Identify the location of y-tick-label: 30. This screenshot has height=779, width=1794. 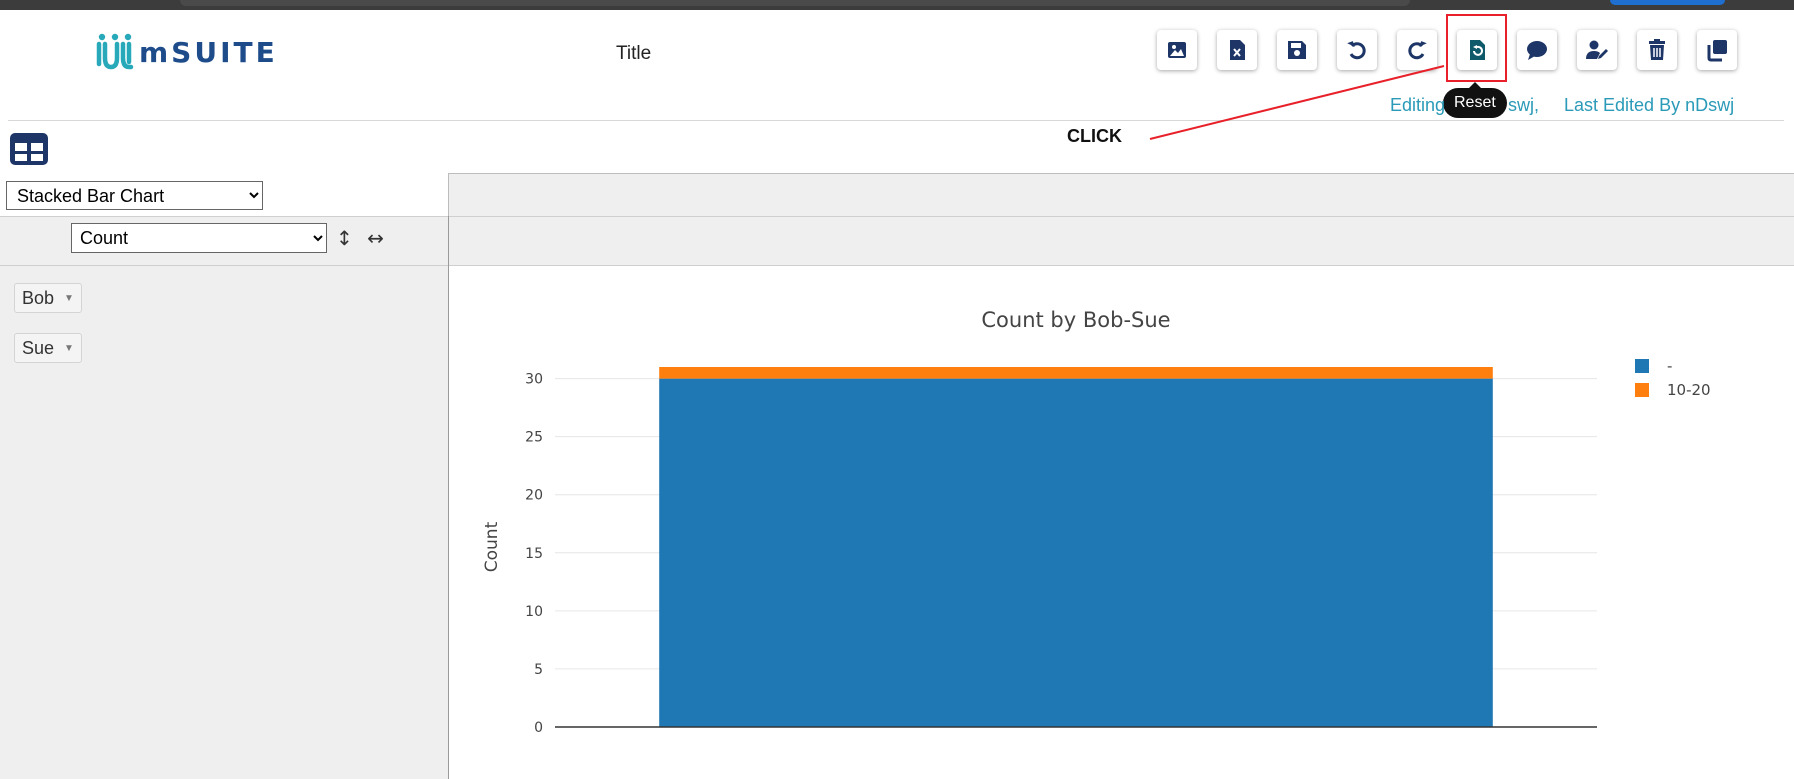
(534, 380).